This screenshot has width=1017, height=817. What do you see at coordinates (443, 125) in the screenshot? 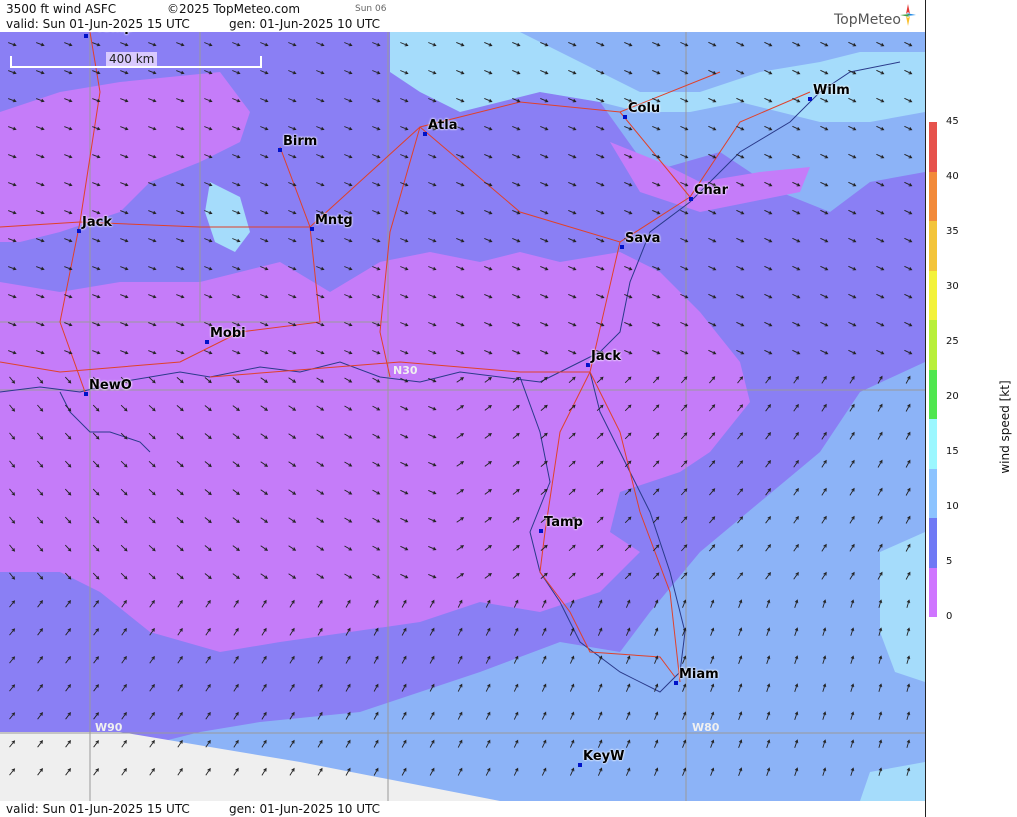
I see `city-label: Atla` at bounding box center [443, 125].